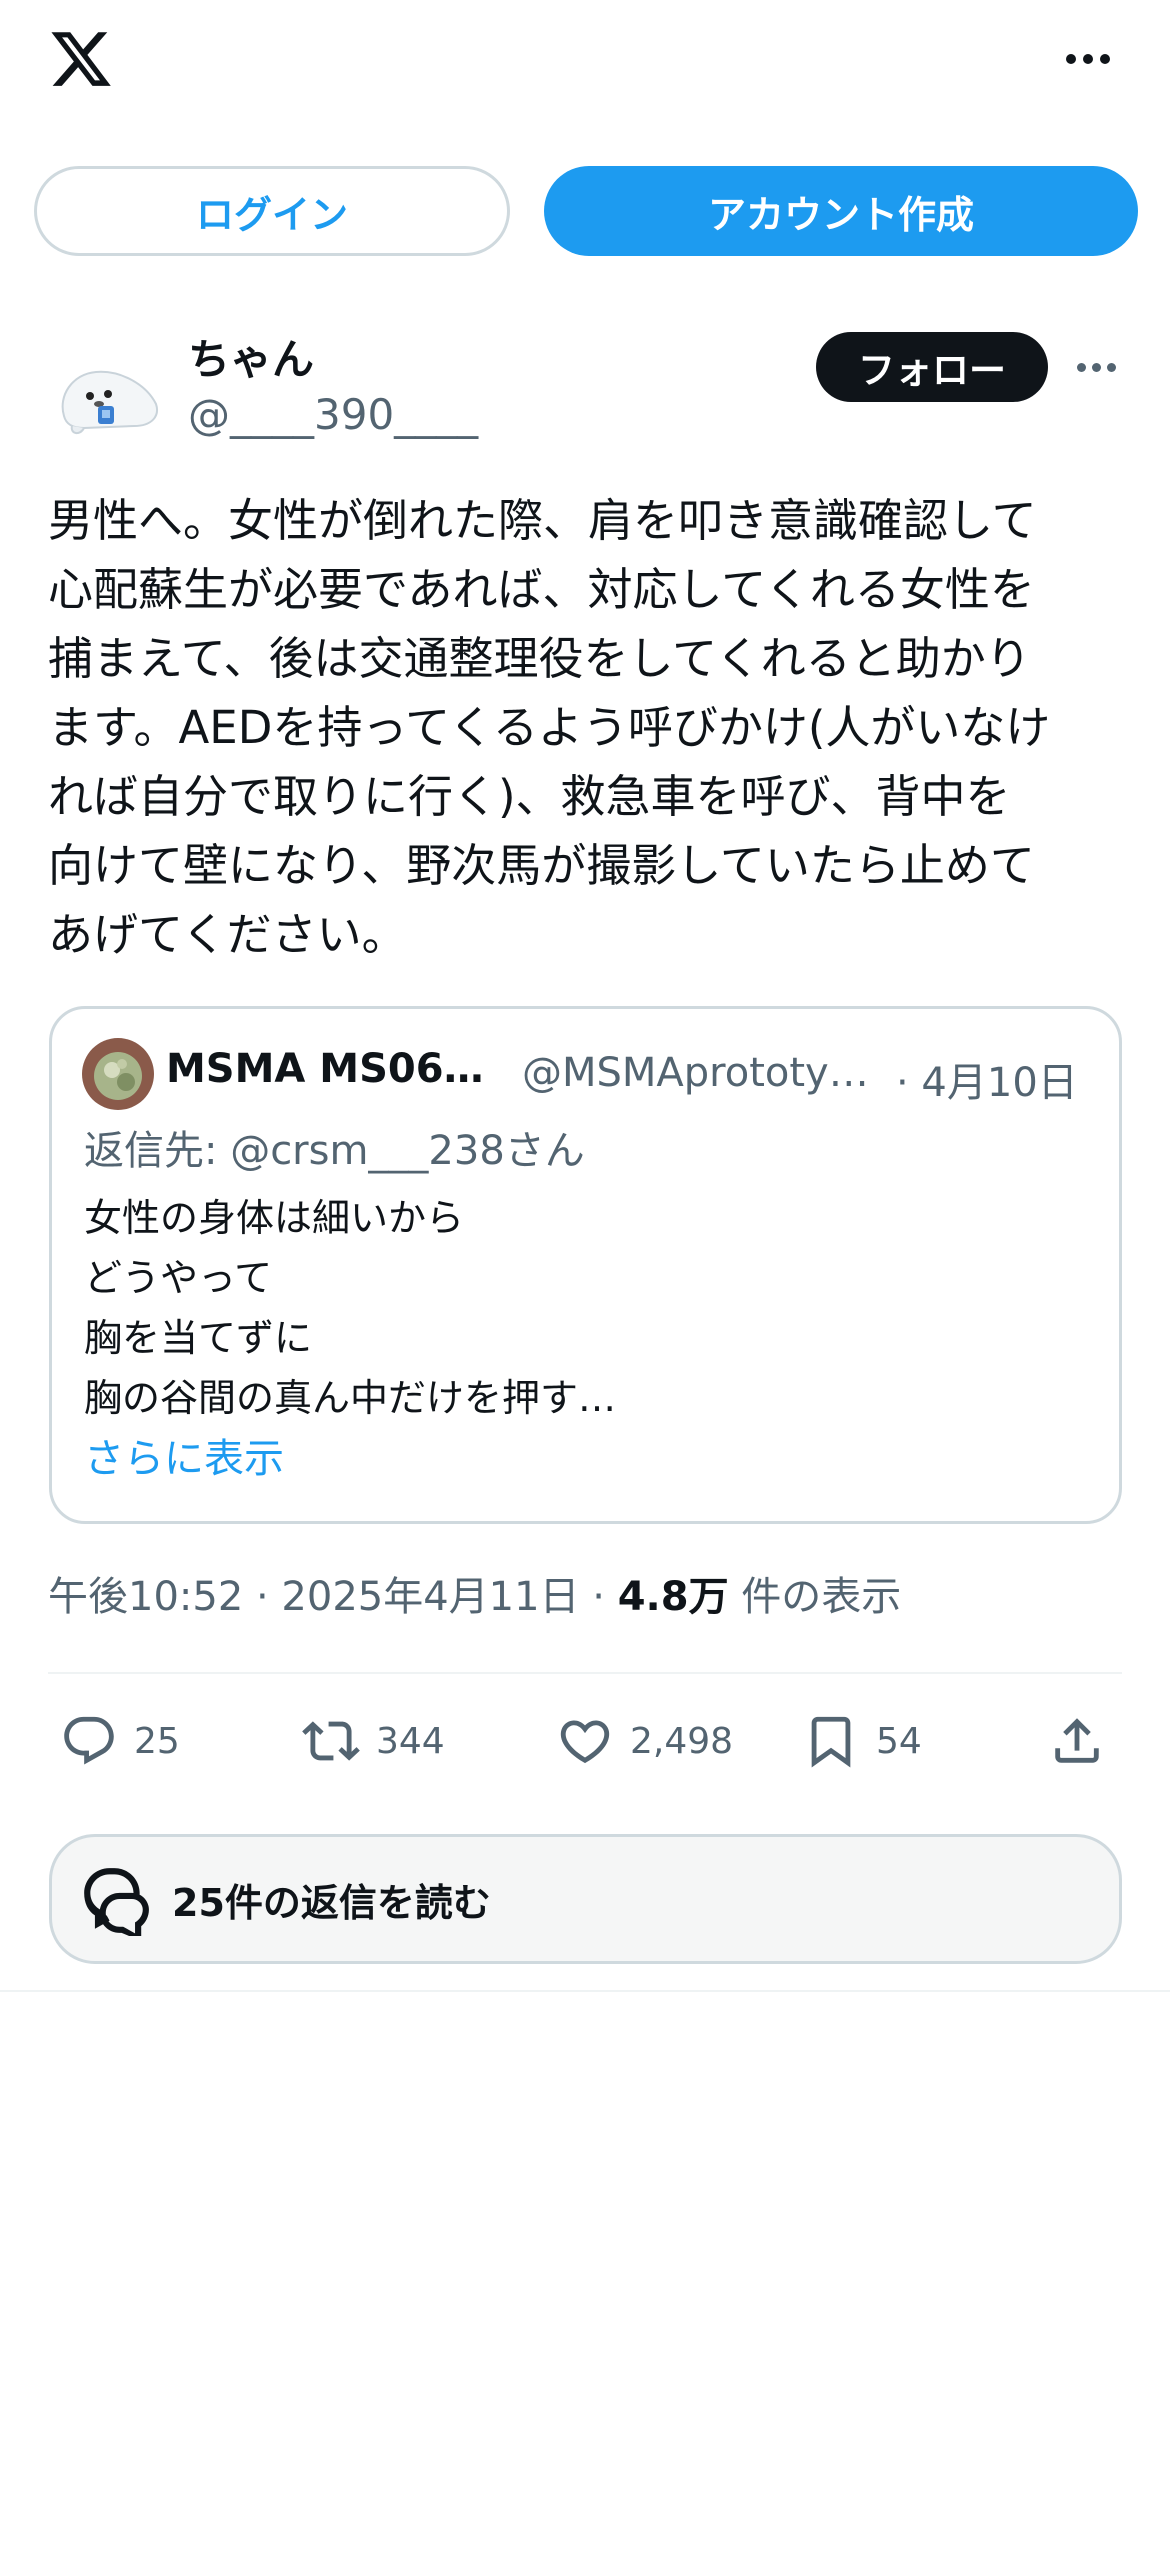  What do you see at coordinates (331, 1902) in the screenshot?
I see `read-replies-label: 25件の返信を読む` at bounding box center [331, 1902].